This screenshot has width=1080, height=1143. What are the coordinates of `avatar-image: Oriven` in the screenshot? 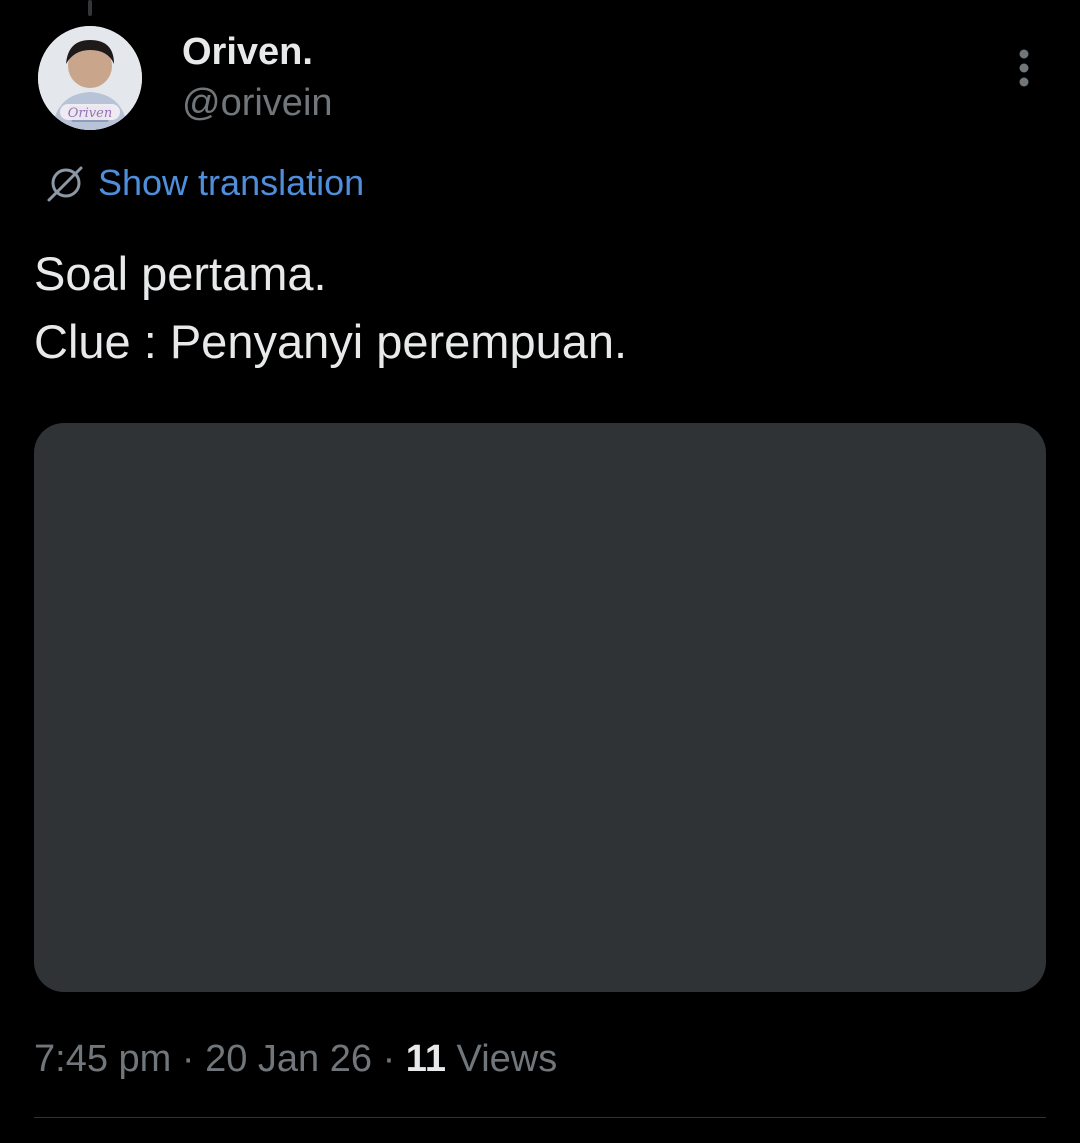 It's located at (90, 78).